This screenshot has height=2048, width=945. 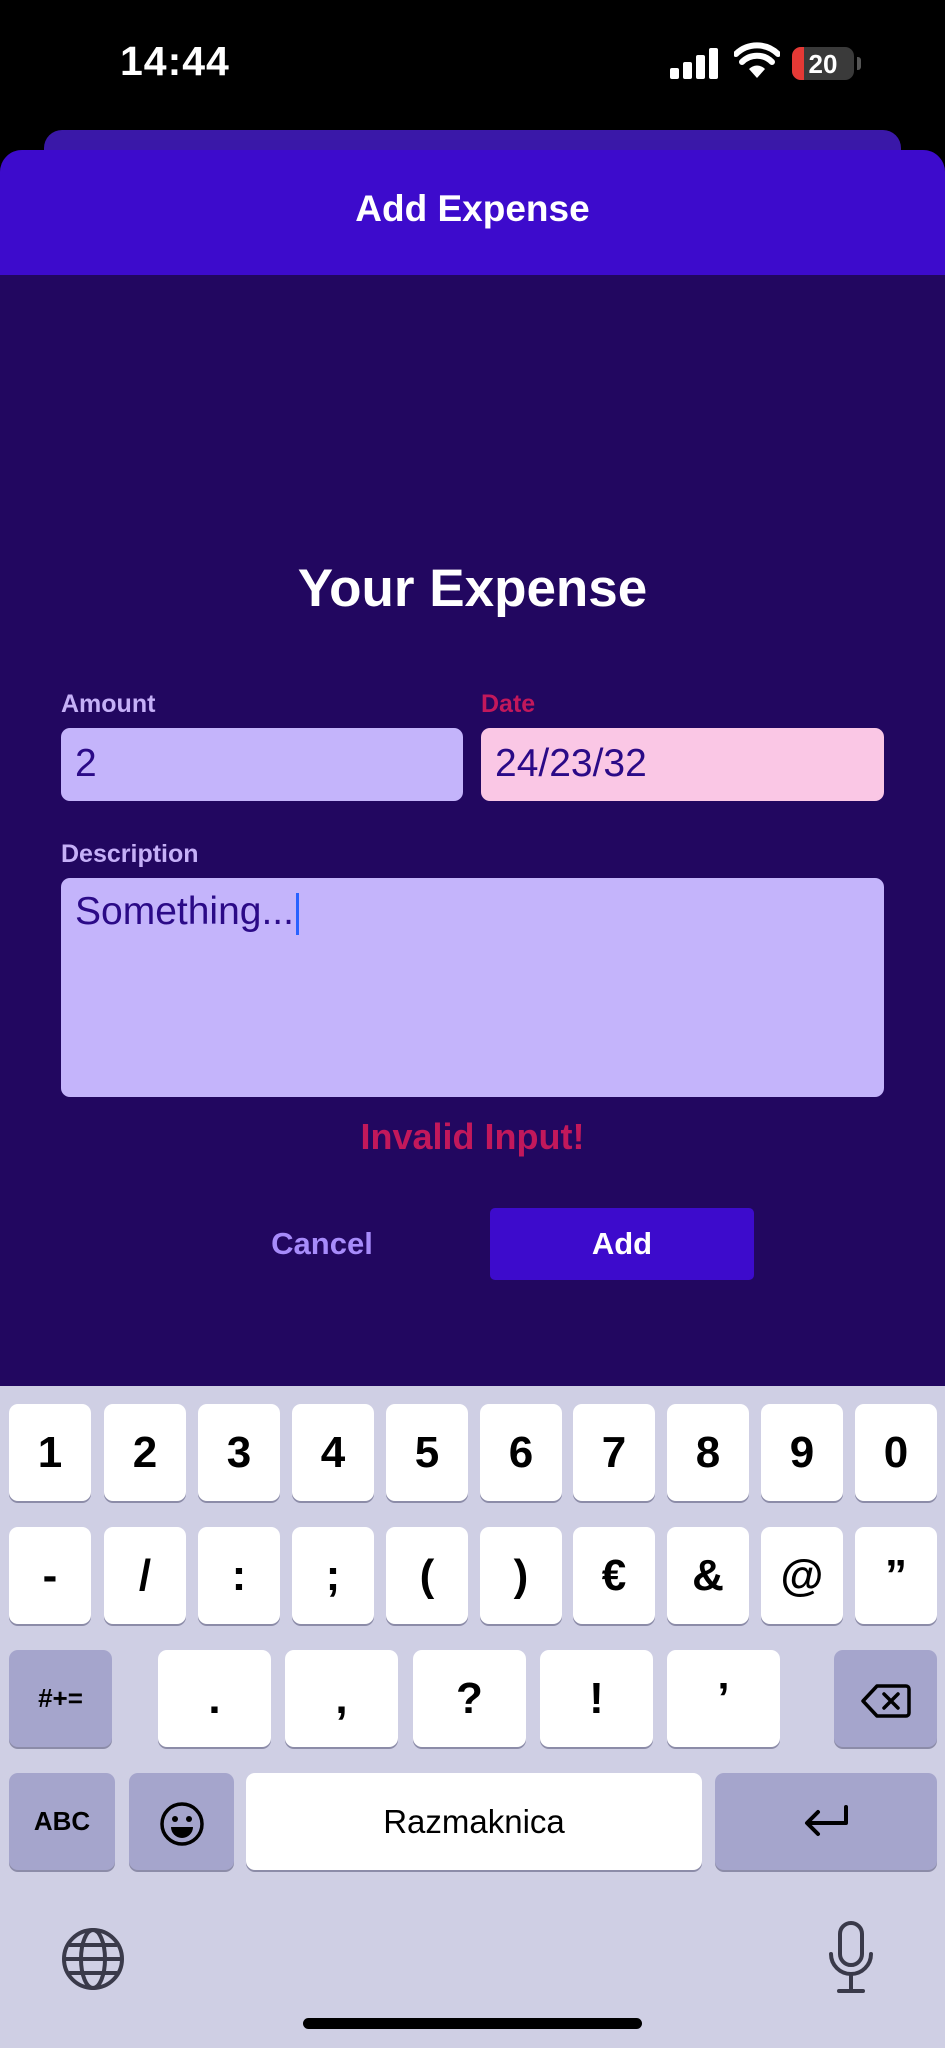 What do you see at coordinates (214, 1698) in the screenshot?
I see `key-period: .` at bounding box center [214, 1698].